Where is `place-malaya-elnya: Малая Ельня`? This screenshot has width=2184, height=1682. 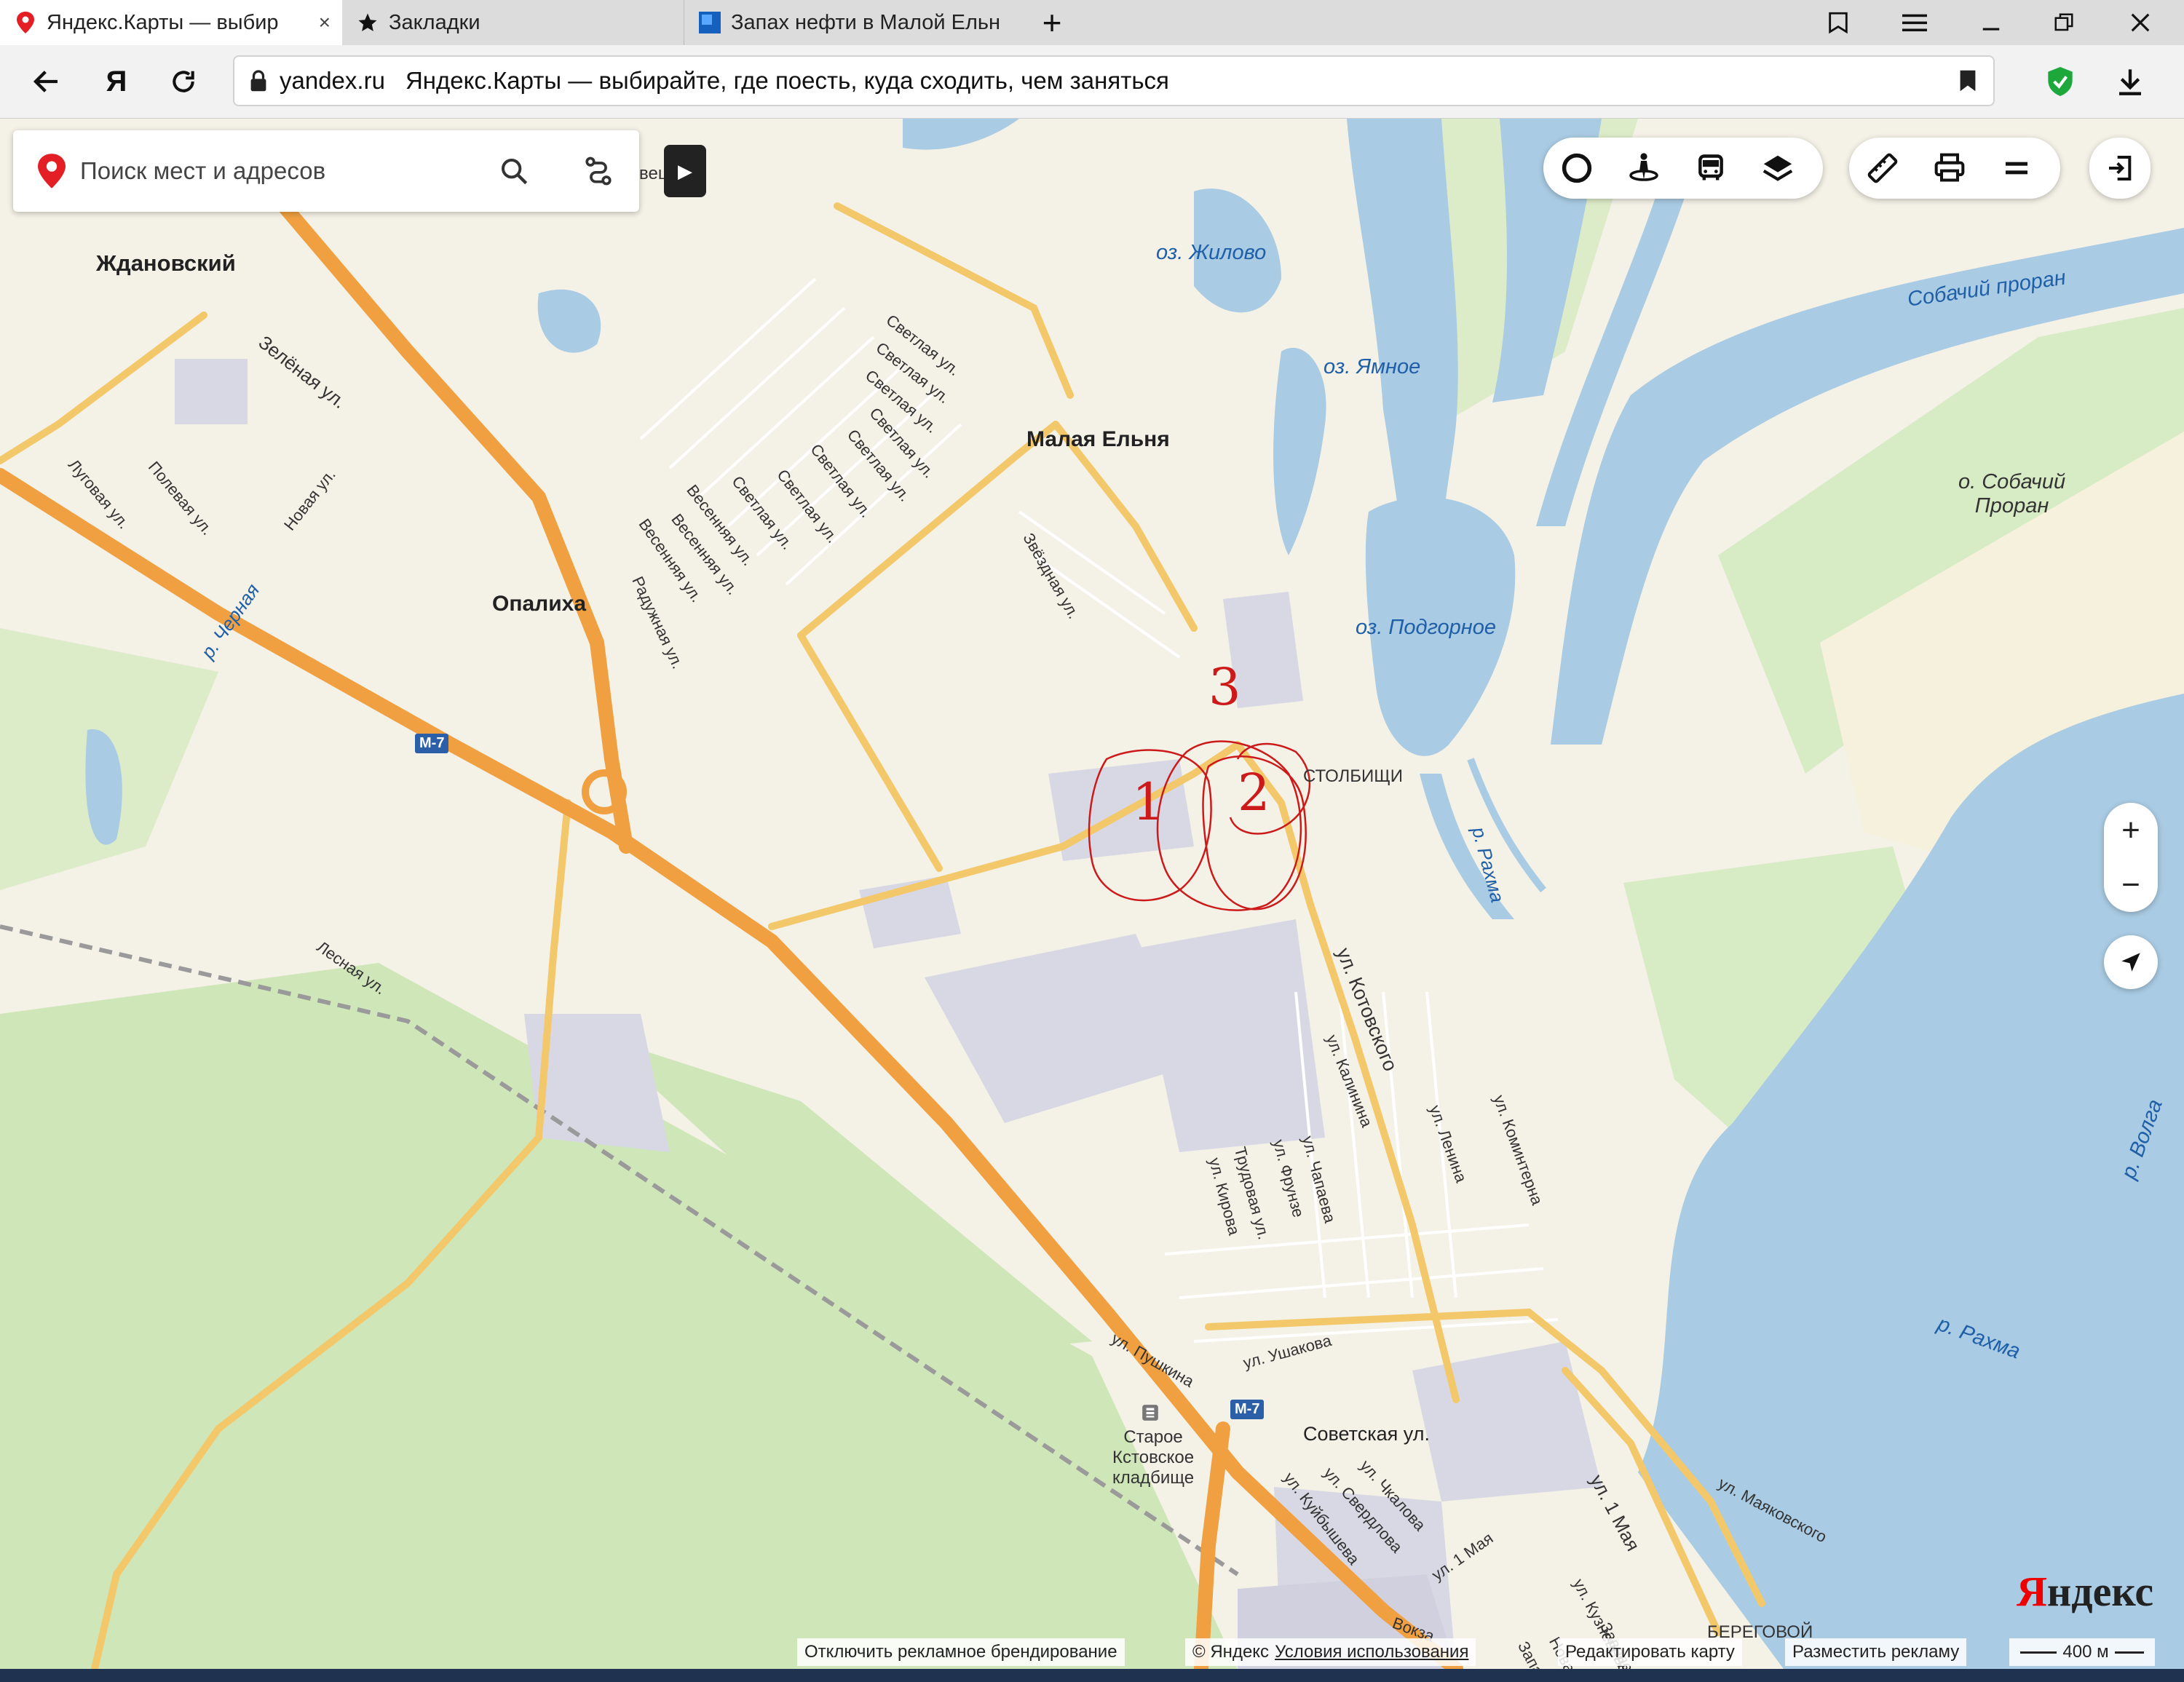 place-malaya-elnya: Малая Ельня is located at coordinates (1098, 439).